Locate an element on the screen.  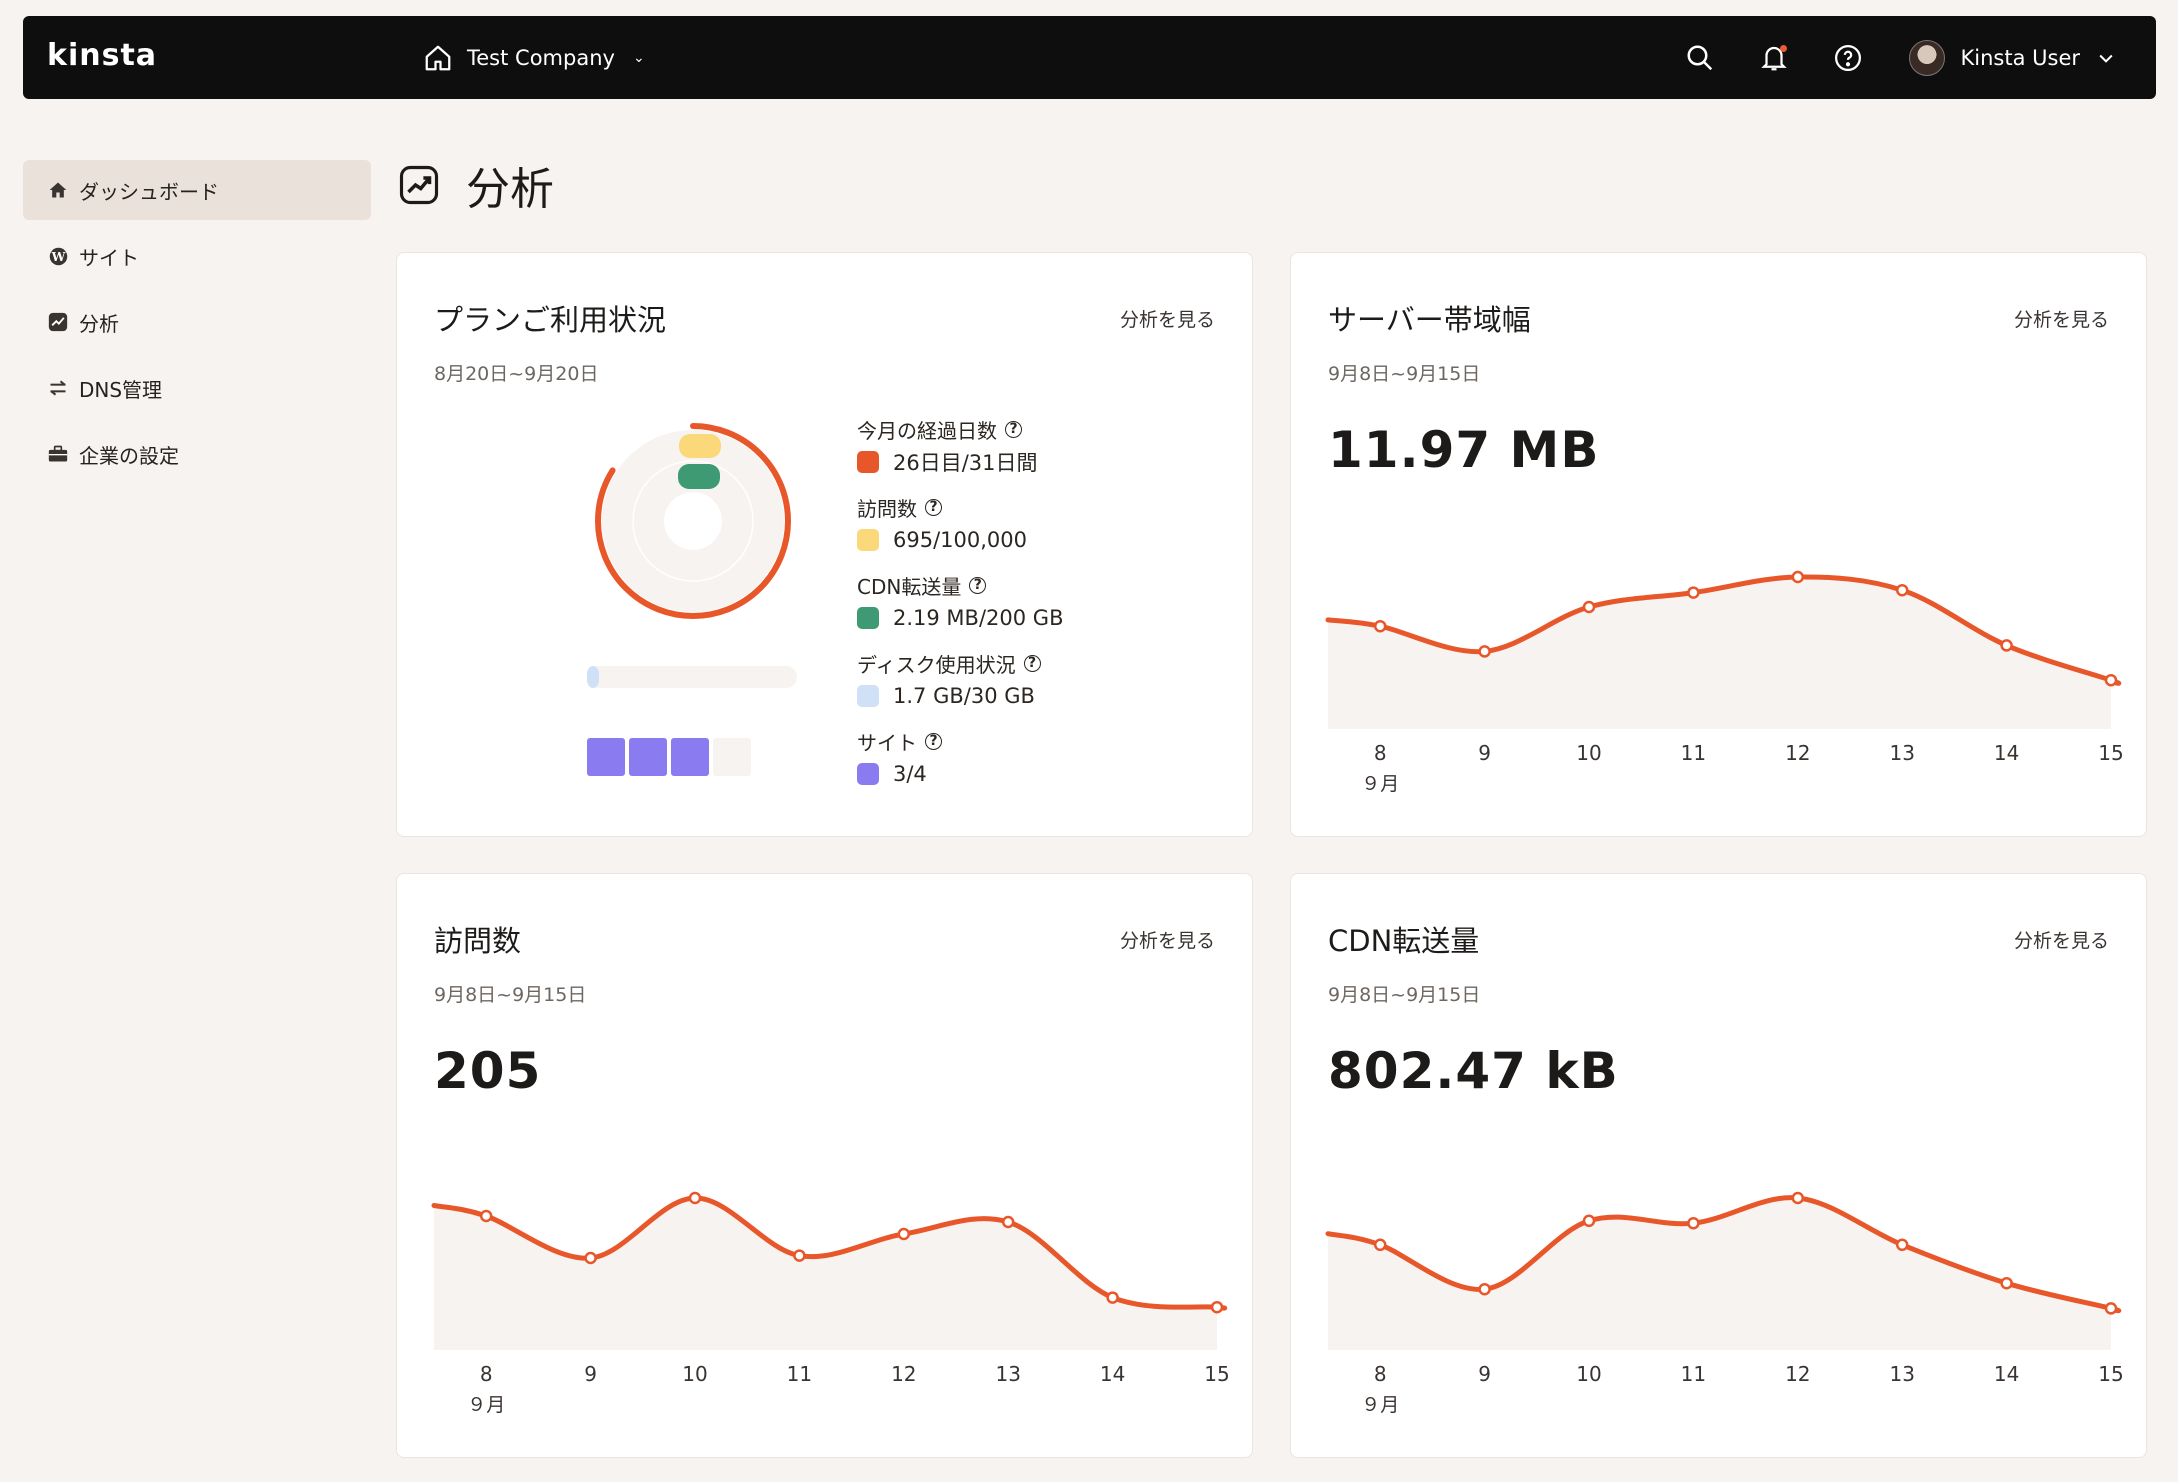
legend-disk-value: 1.7 GB/30 GB is located at coordinates (1027, 696).